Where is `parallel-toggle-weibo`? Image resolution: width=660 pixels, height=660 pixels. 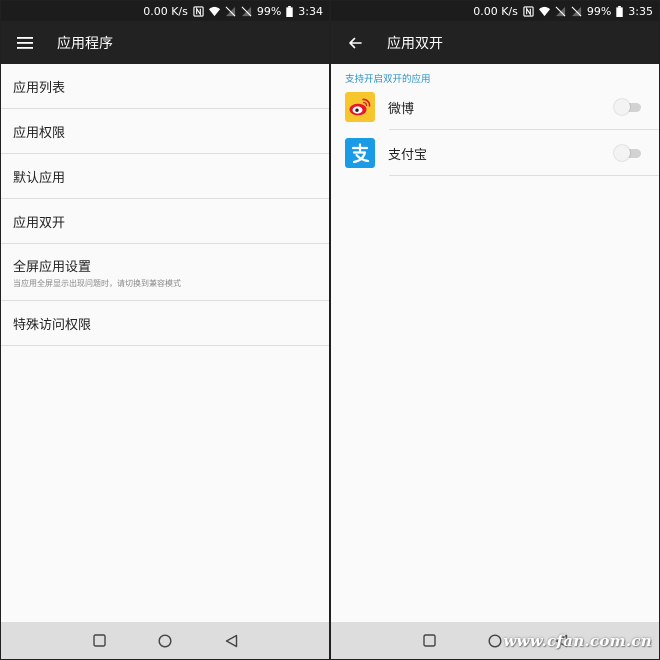 parallel-toggle-weibo is located at coordinates (628, 107).